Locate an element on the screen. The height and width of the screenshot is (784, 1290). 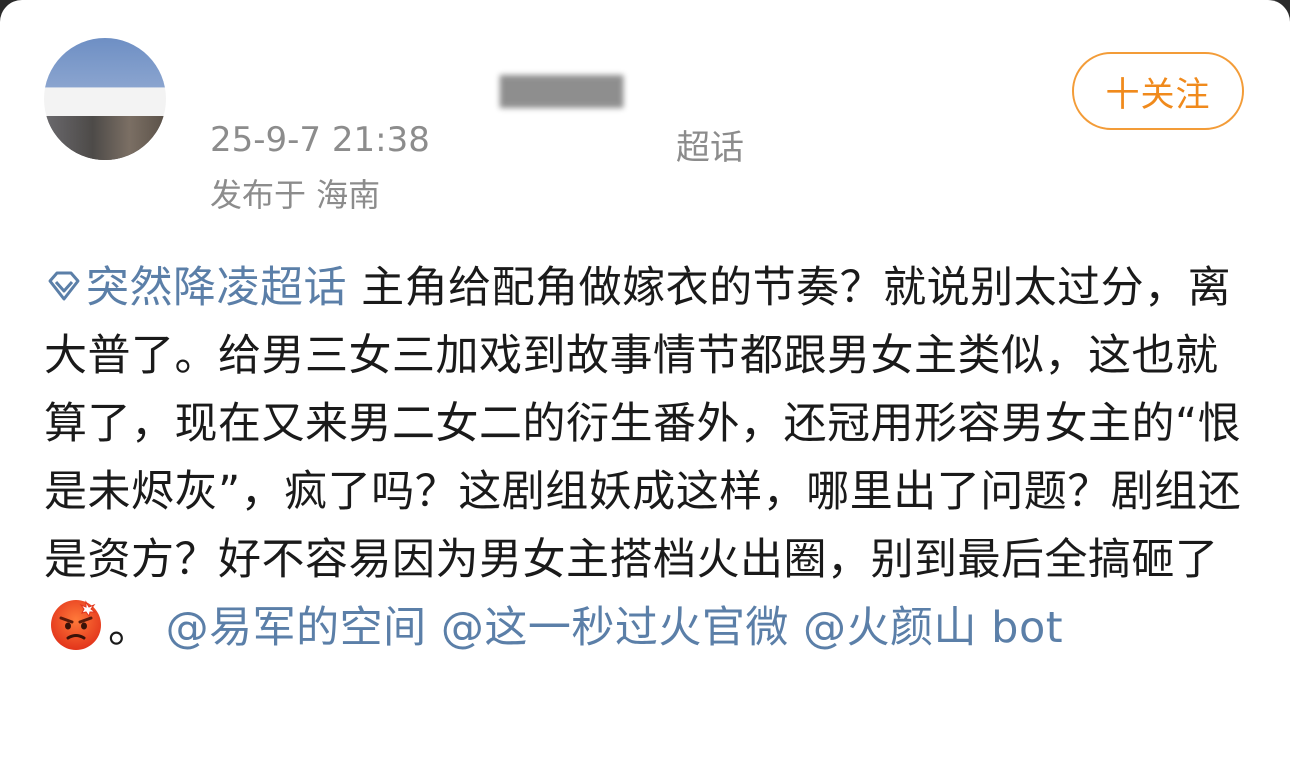
follow-button: 十关注 is located at coordinates (1158, 91).